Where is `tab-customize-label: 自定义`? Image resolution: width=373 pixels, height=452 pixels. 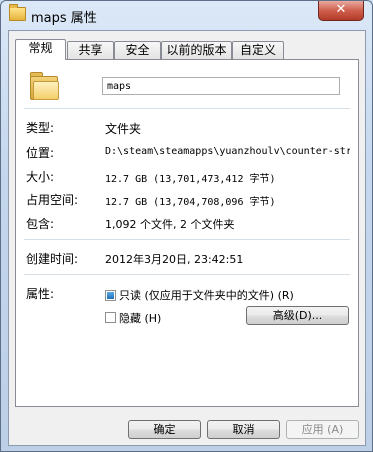
tab-customize-label: 自定义 is located at coordinates (257, 50).